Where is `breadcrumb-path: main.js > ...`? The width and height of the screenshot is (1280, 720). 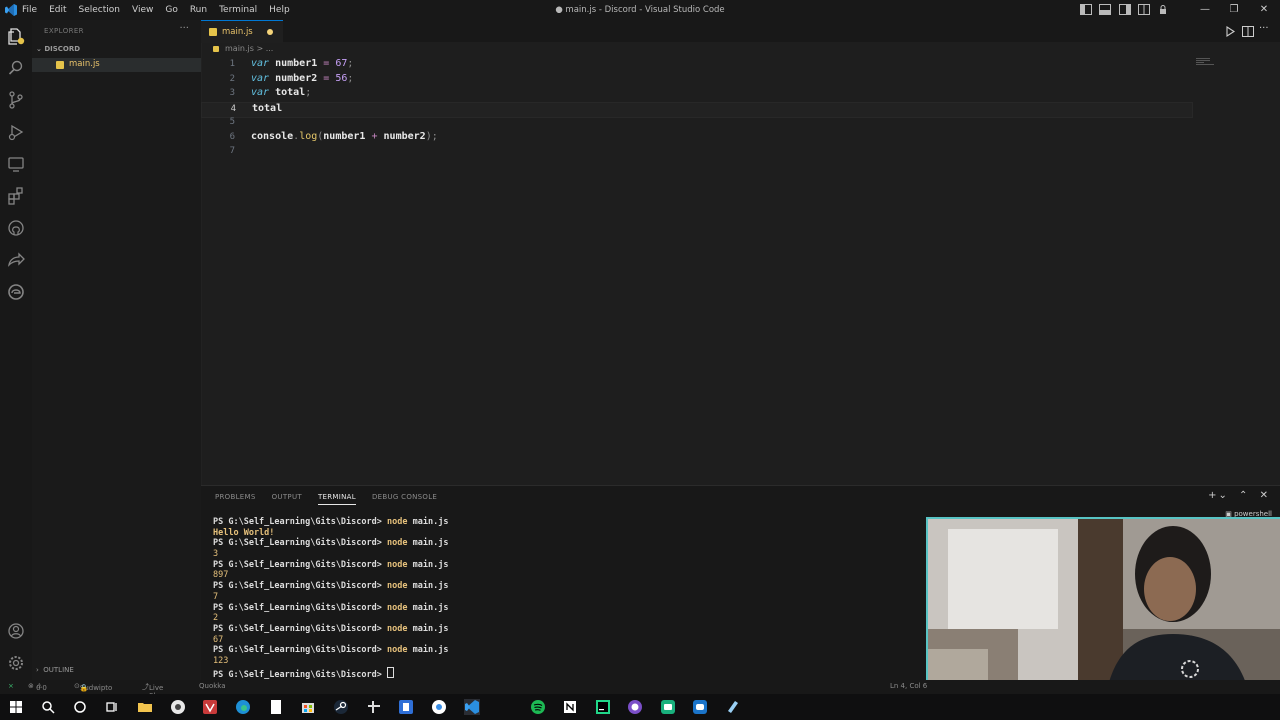
breadcrumb-path: main.js > ... is located at coordinates (249, 48).